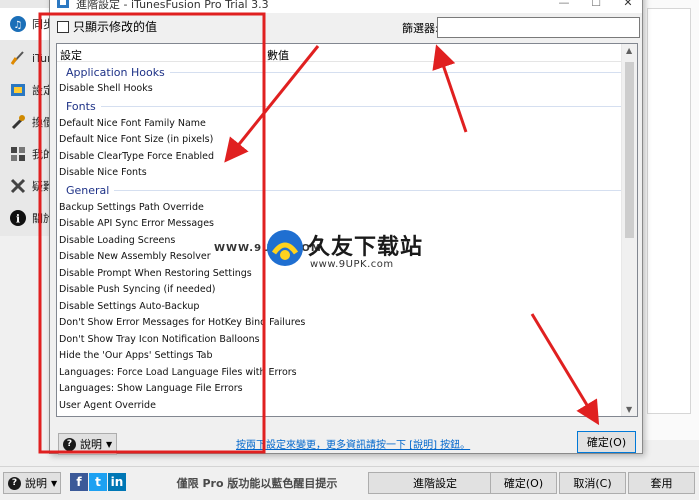 The width and height of the screenshot is (699, 500). I want to click on setting-row: Disable Nice Fonts, so click(340, 173).